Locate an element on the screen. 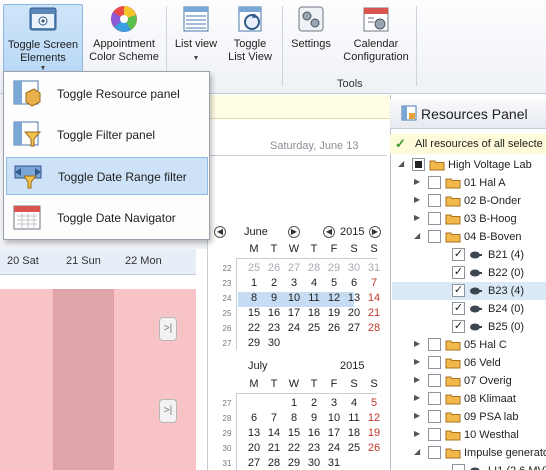 This screenshot has height=470, width=546. menu-item-toggle-date-navigator: Toggle Date Navigator is located at coordinates (107, 218).